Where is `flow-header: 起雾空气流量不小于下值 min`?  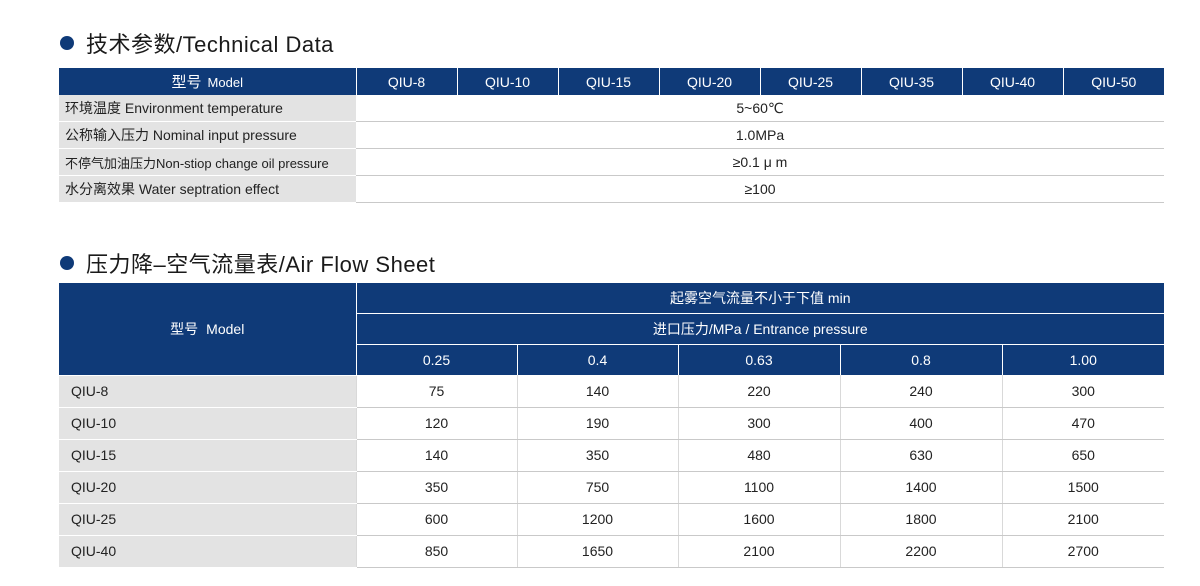 flow-header: 起雾空气流量不小于下值 min is located at coordinates (760, 298).